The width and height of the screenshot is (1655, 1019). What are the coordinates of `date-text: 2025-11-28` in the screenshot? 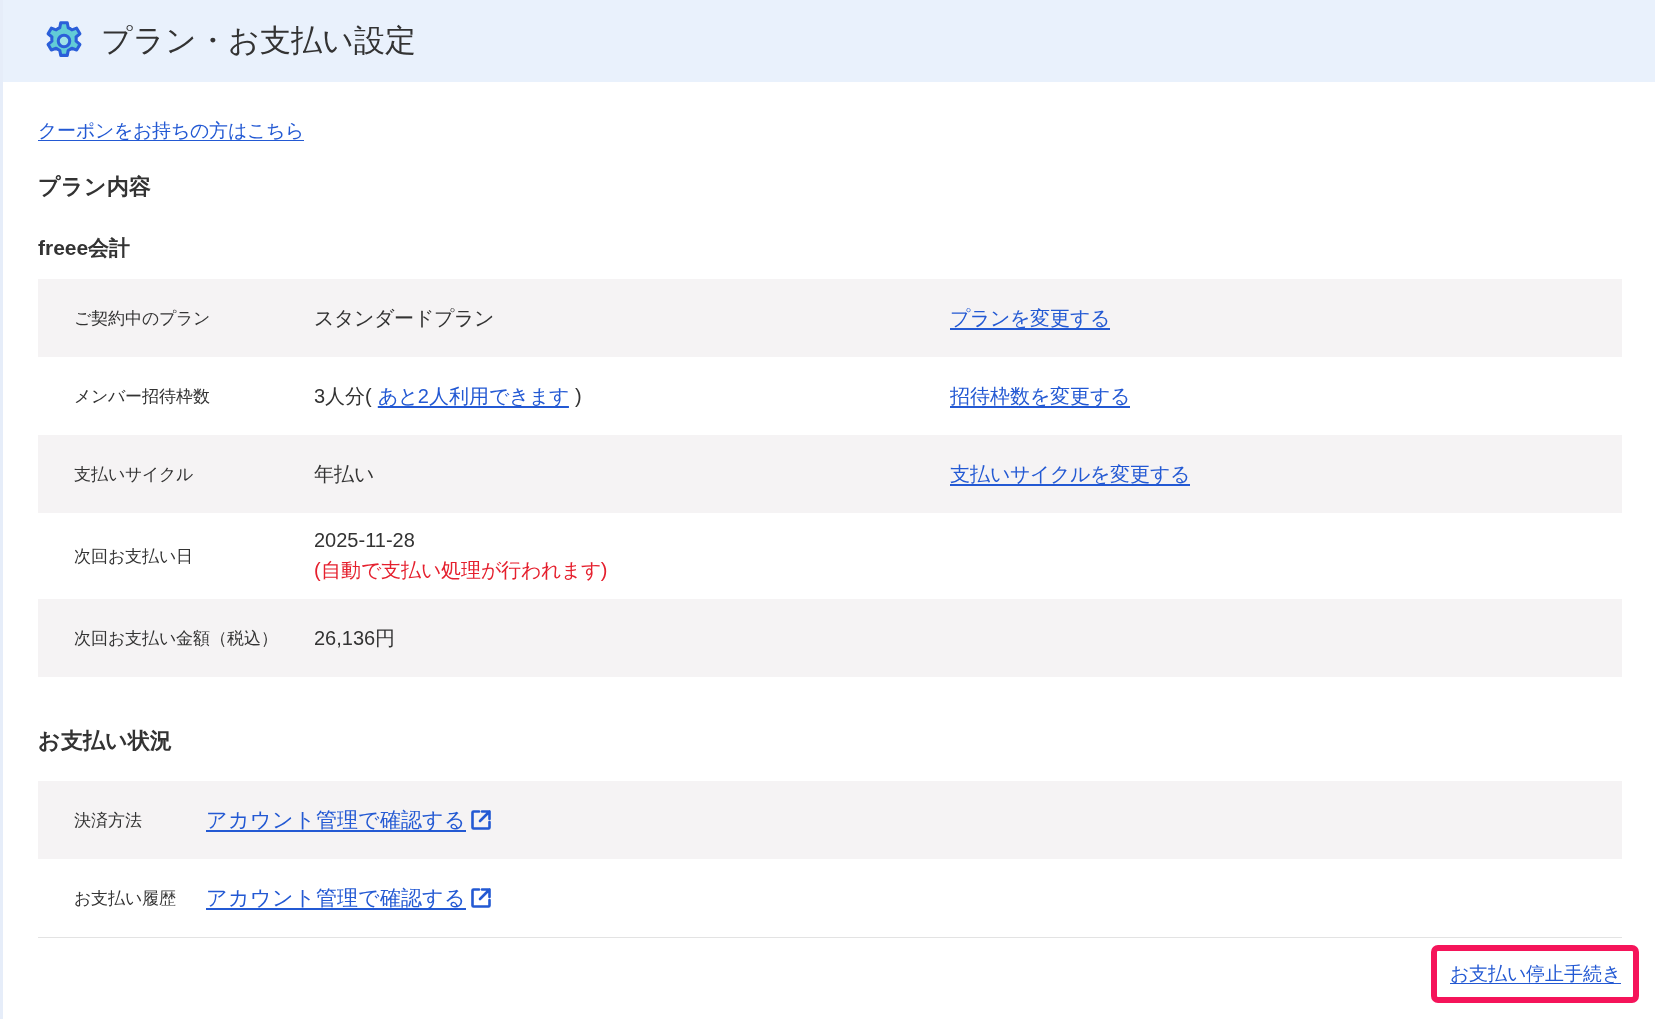 It's located at (364, 540).